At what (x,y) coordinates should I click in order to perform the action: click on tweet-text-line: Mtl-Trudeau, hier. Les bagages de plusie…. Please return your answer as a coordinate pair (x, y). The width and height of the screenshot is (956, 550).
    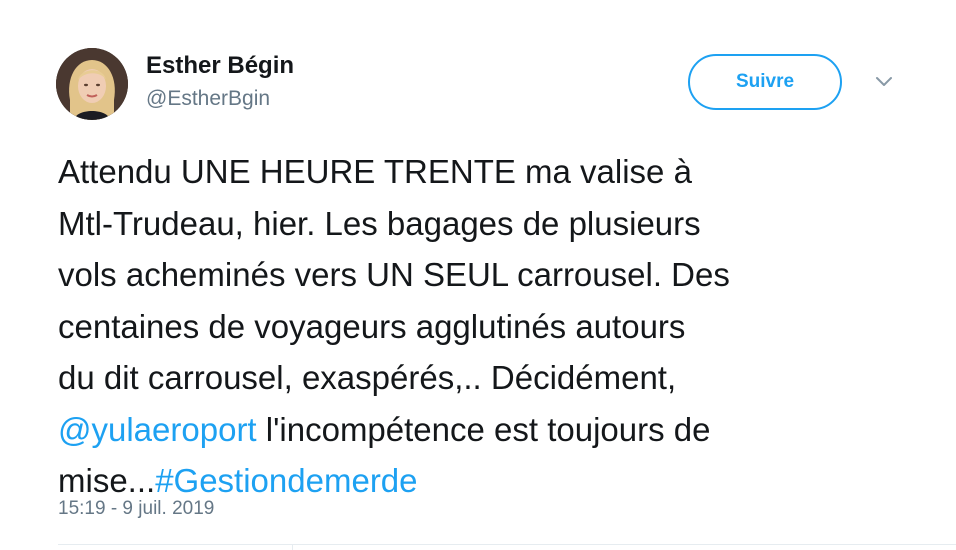
    Looking at the image, I should click on (488, 224).